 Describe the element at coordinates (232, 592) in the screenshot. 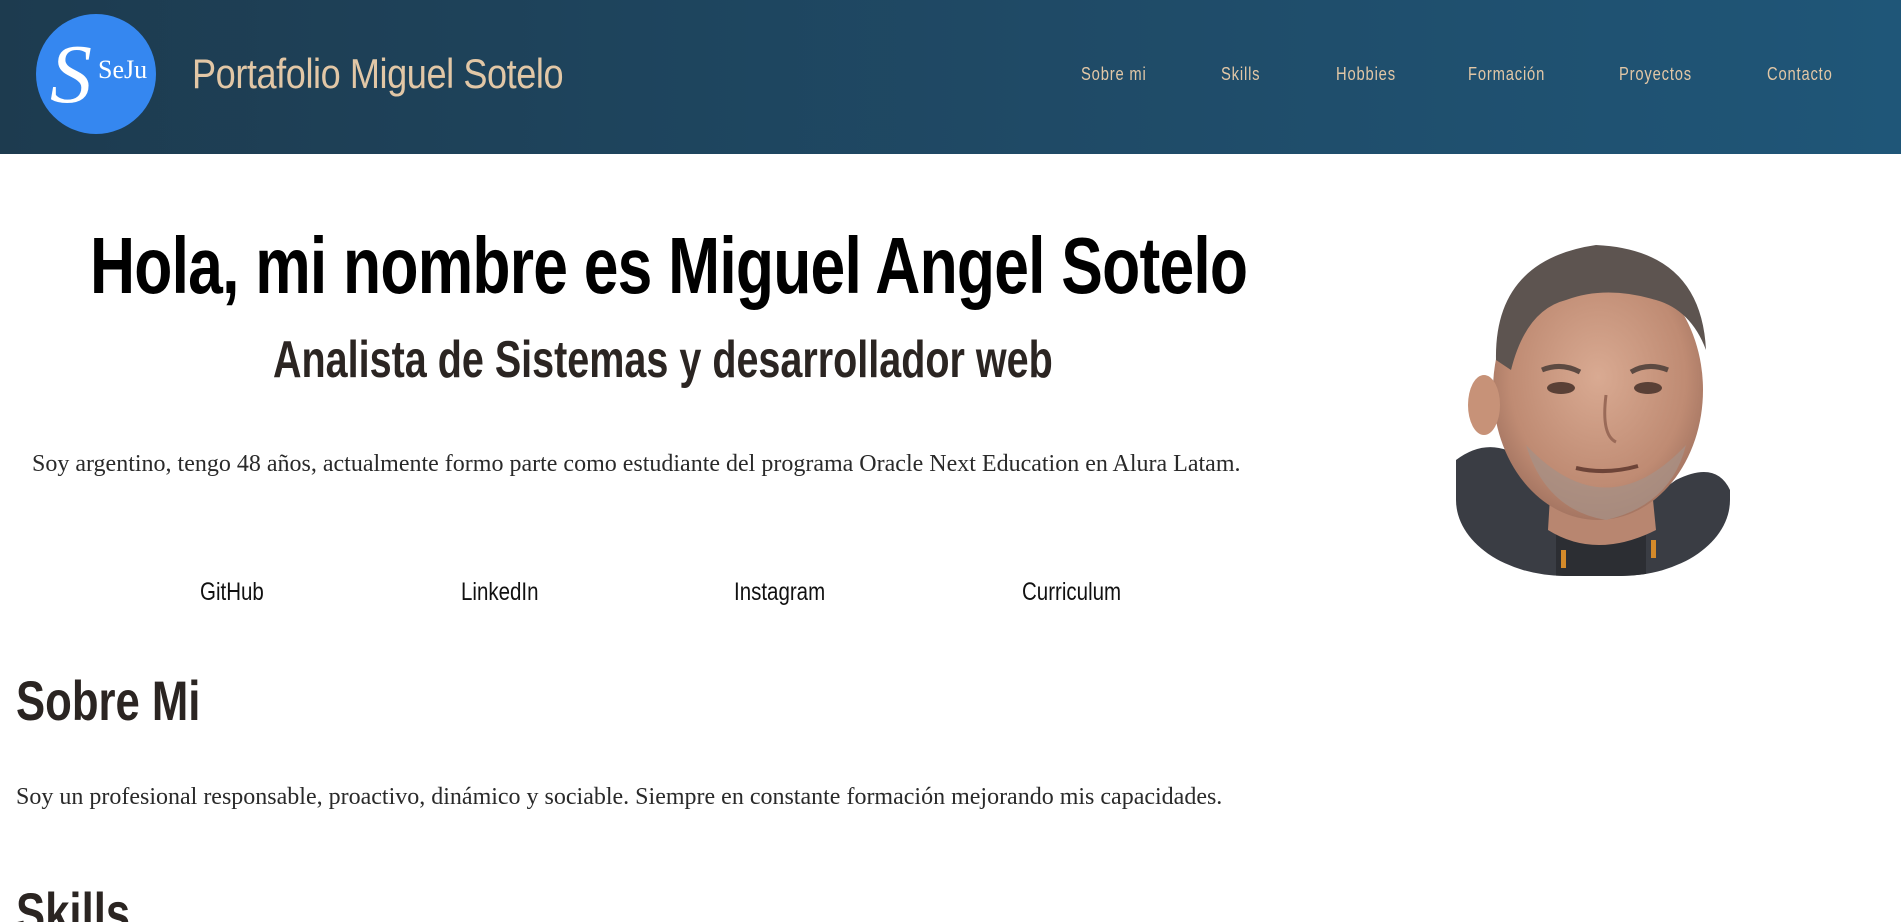

I see `github-link: GitHub` at that location.